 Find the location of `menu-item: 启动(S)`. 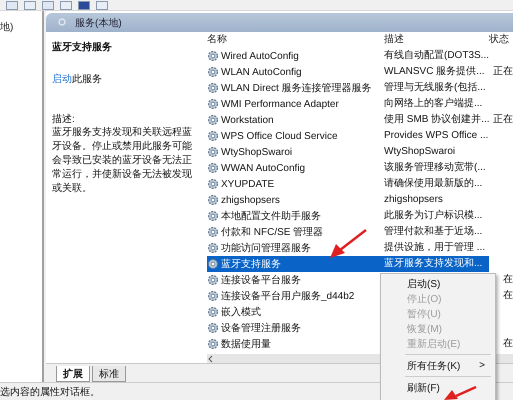

menu-item: 启动(S) is located at coordinates (438, 283).